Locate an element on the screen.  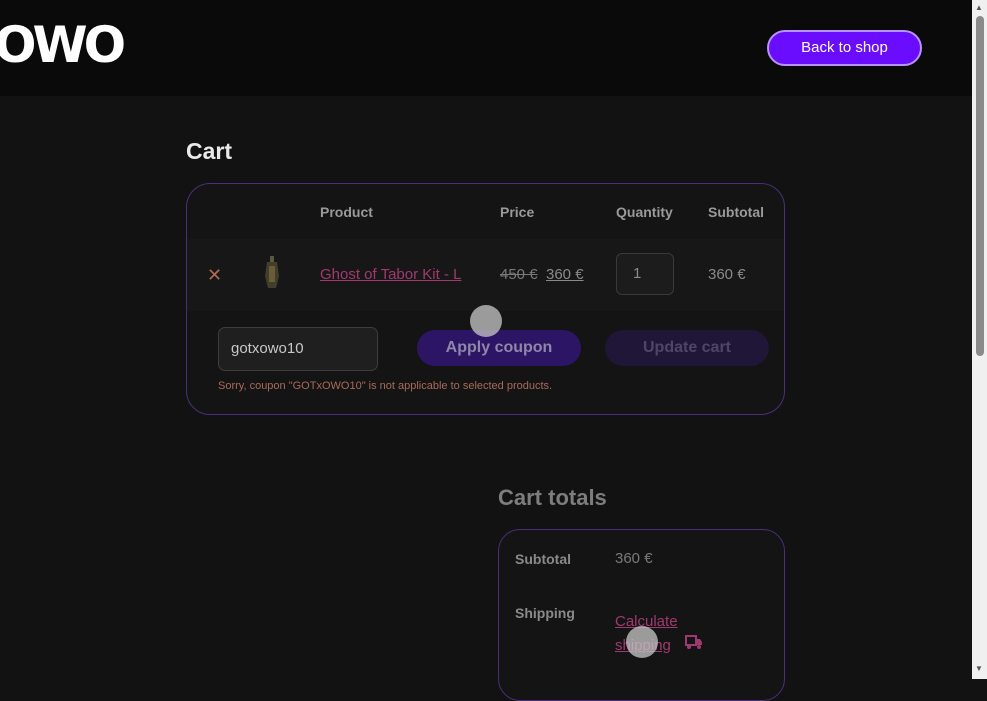
column-header-quantity: Quantity is located at coordinates (644, 212).